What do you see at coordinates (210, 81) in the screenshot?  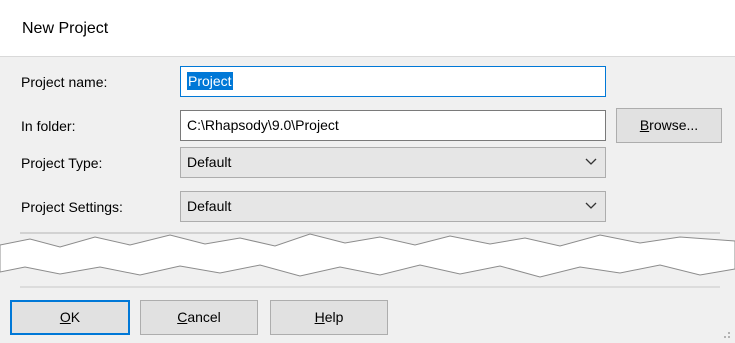 I see `project-name-value: Project` at bounding box center [210, 81].